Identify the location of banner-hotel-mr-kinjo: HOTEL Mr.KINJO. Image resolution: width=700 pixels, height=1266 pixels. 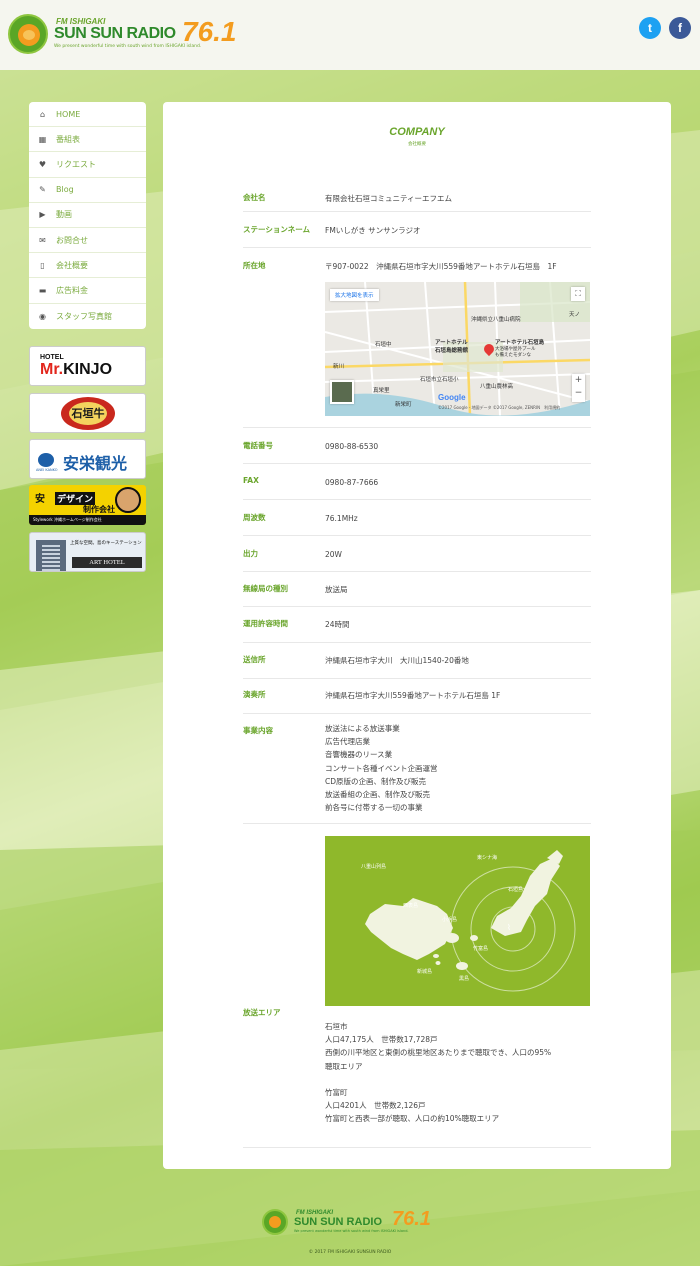
(87, 366).